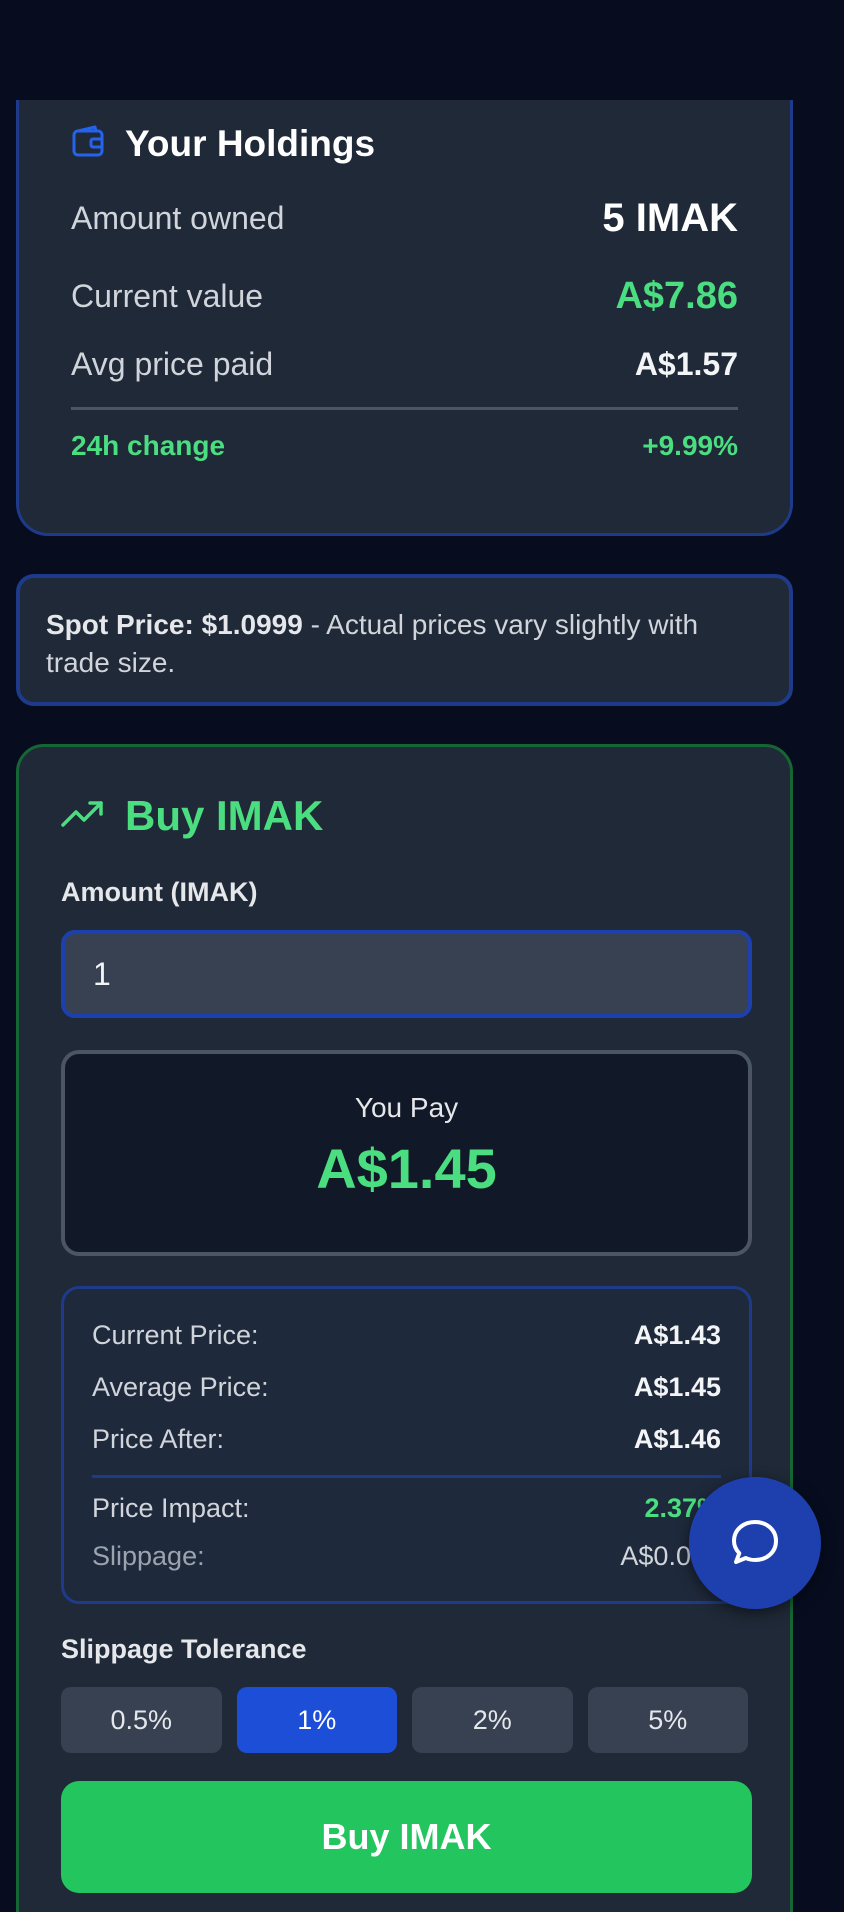 This screenshot has height=1912, width=844. What do you see at coordinates (406, 1556) in the screenshot?
I see `slippage-row: Slippage: A$0.016` at bounding box center [406, 1556].